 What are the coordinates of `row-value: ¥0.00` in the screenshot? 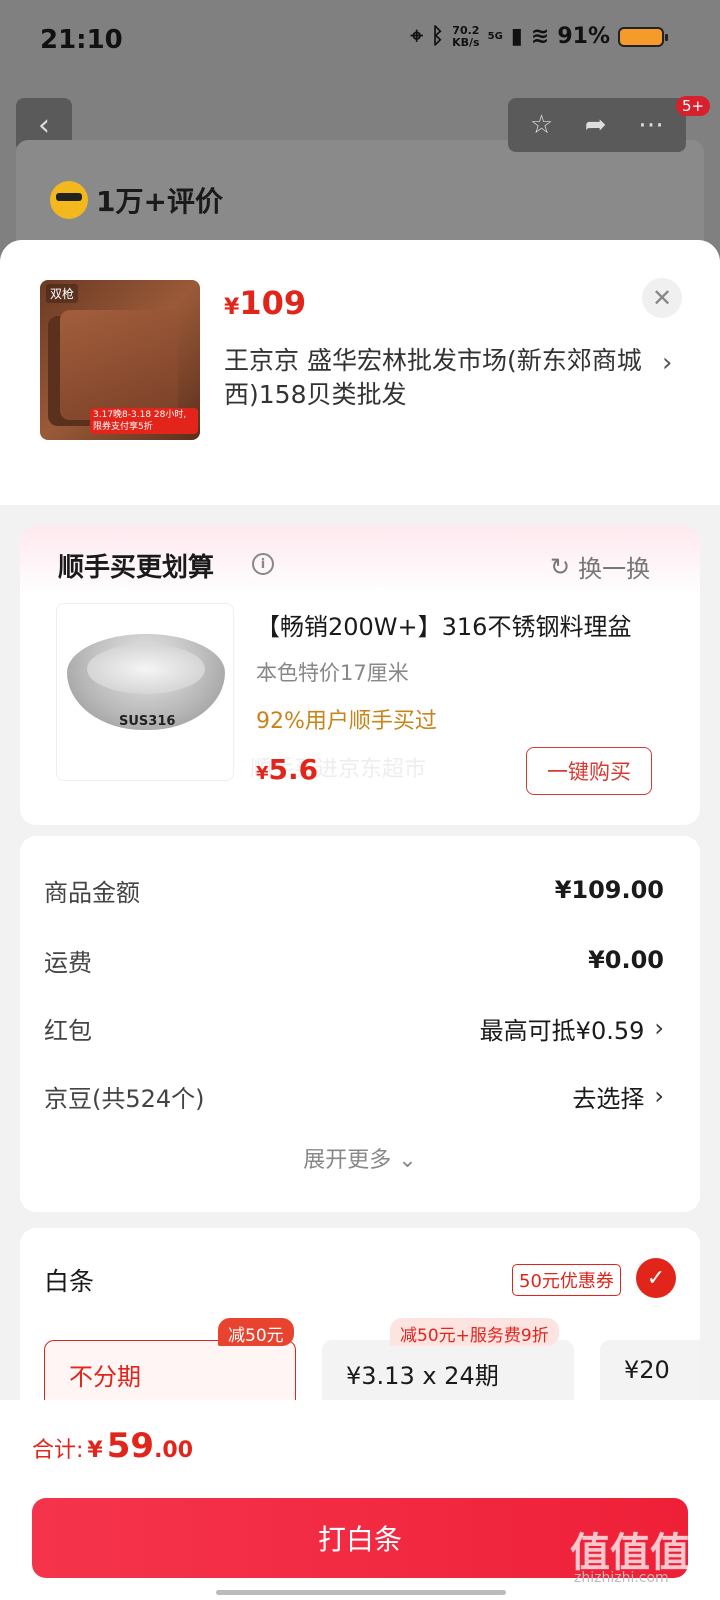 It's located at (626, 960).